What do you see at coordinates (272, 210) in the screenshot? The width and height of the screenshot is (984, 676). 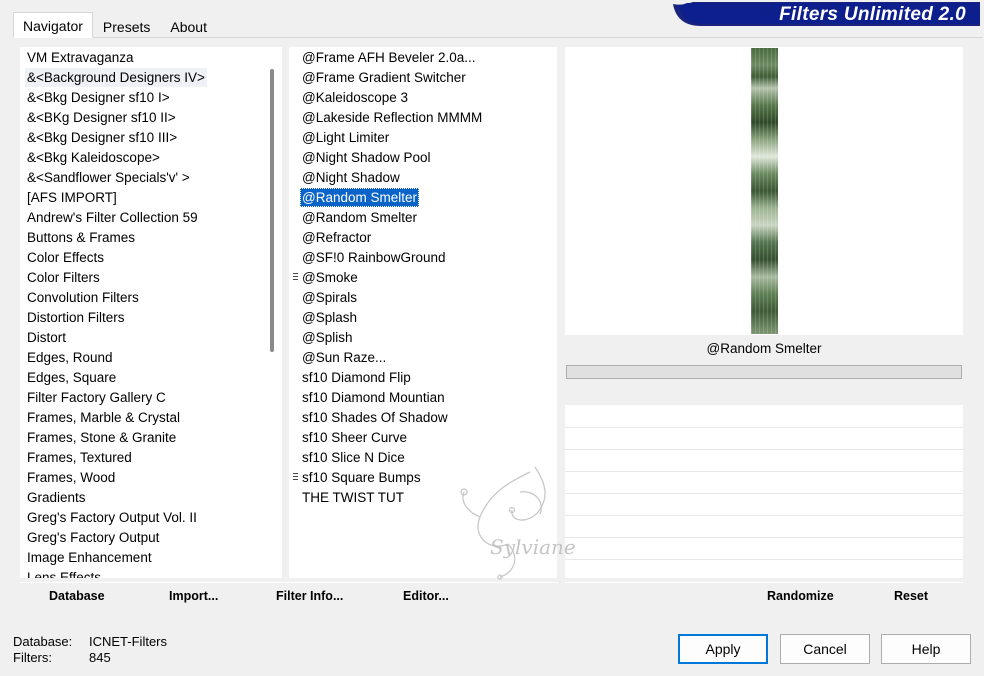 I see `category-scrollbar` at bounding box center [272, 210].